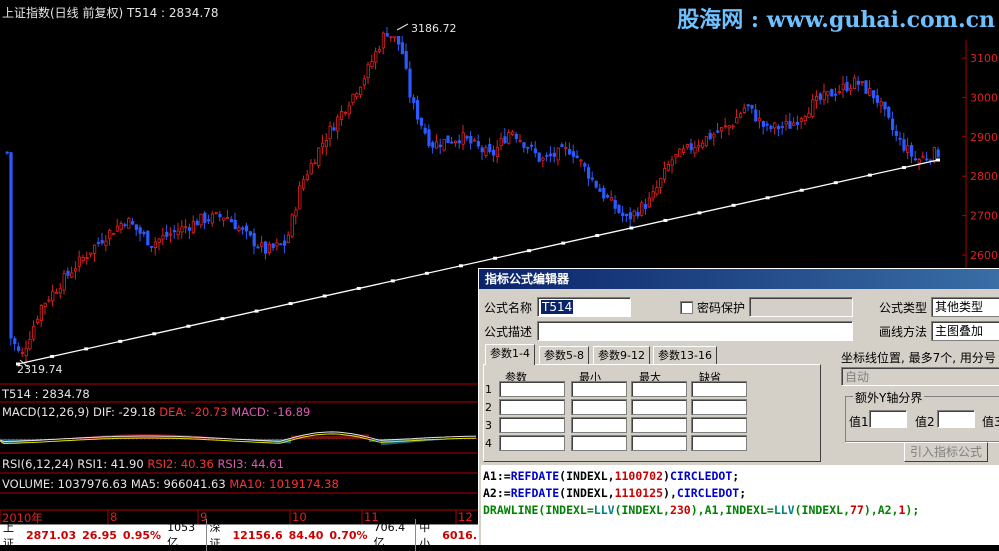  What do you see at coordinates (920, 376) in the screenshot?
I see `axis-position-input: 自动` at bounding box center [920, 376].